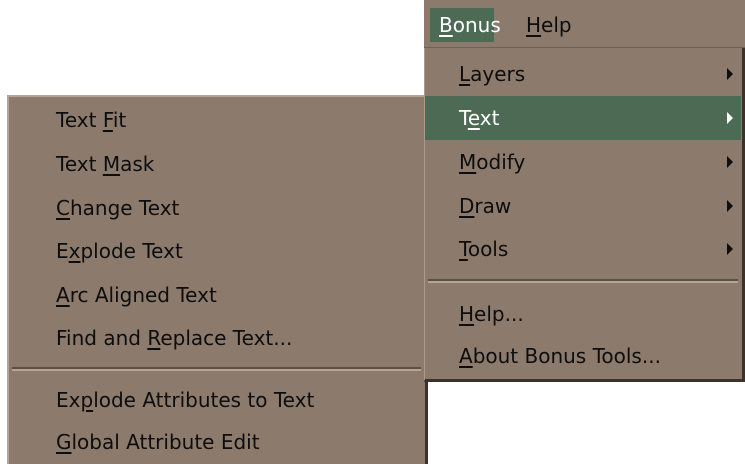  I want to click on accelerator-key: R, so click(154, 338).